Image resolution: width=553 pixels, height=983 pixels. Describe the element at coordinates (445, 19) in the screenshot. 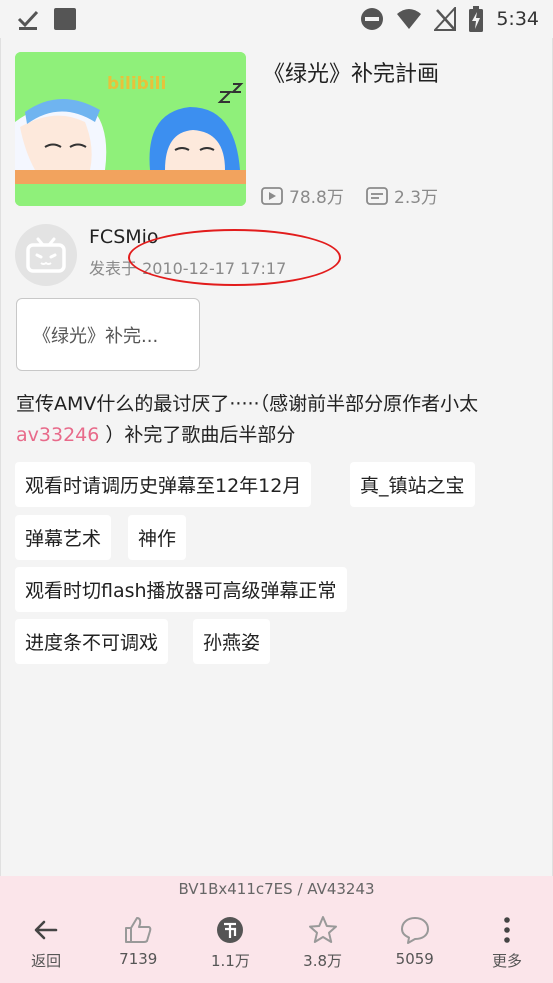

I see `no-signal-icon` at that location.